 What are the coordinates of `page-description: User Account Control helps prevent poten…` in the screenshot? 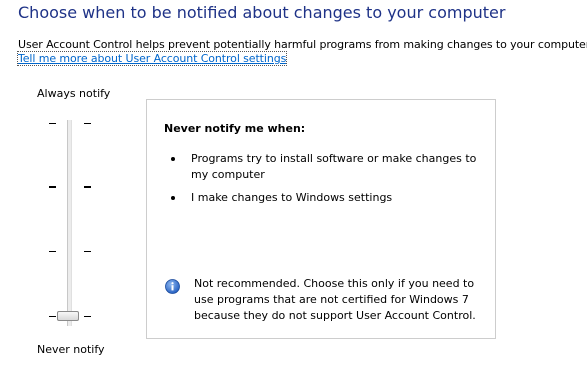 It's located at (302, 44).